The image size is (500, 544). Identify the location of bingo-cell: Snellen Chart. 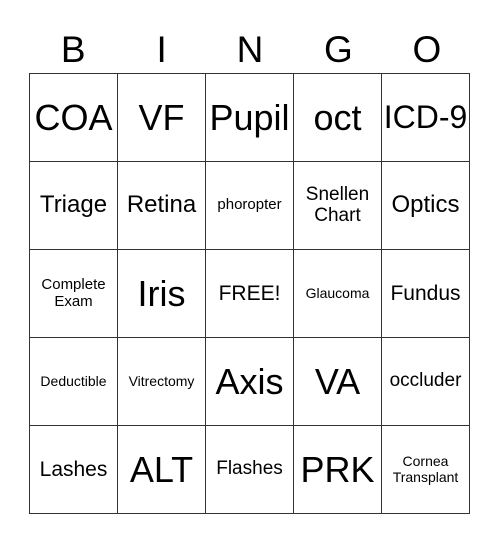
(338, 206).